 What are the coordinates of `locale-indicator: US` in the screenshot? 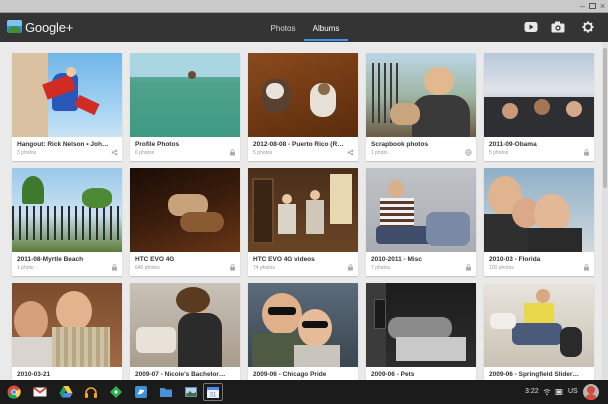 It's located at (573, 391).